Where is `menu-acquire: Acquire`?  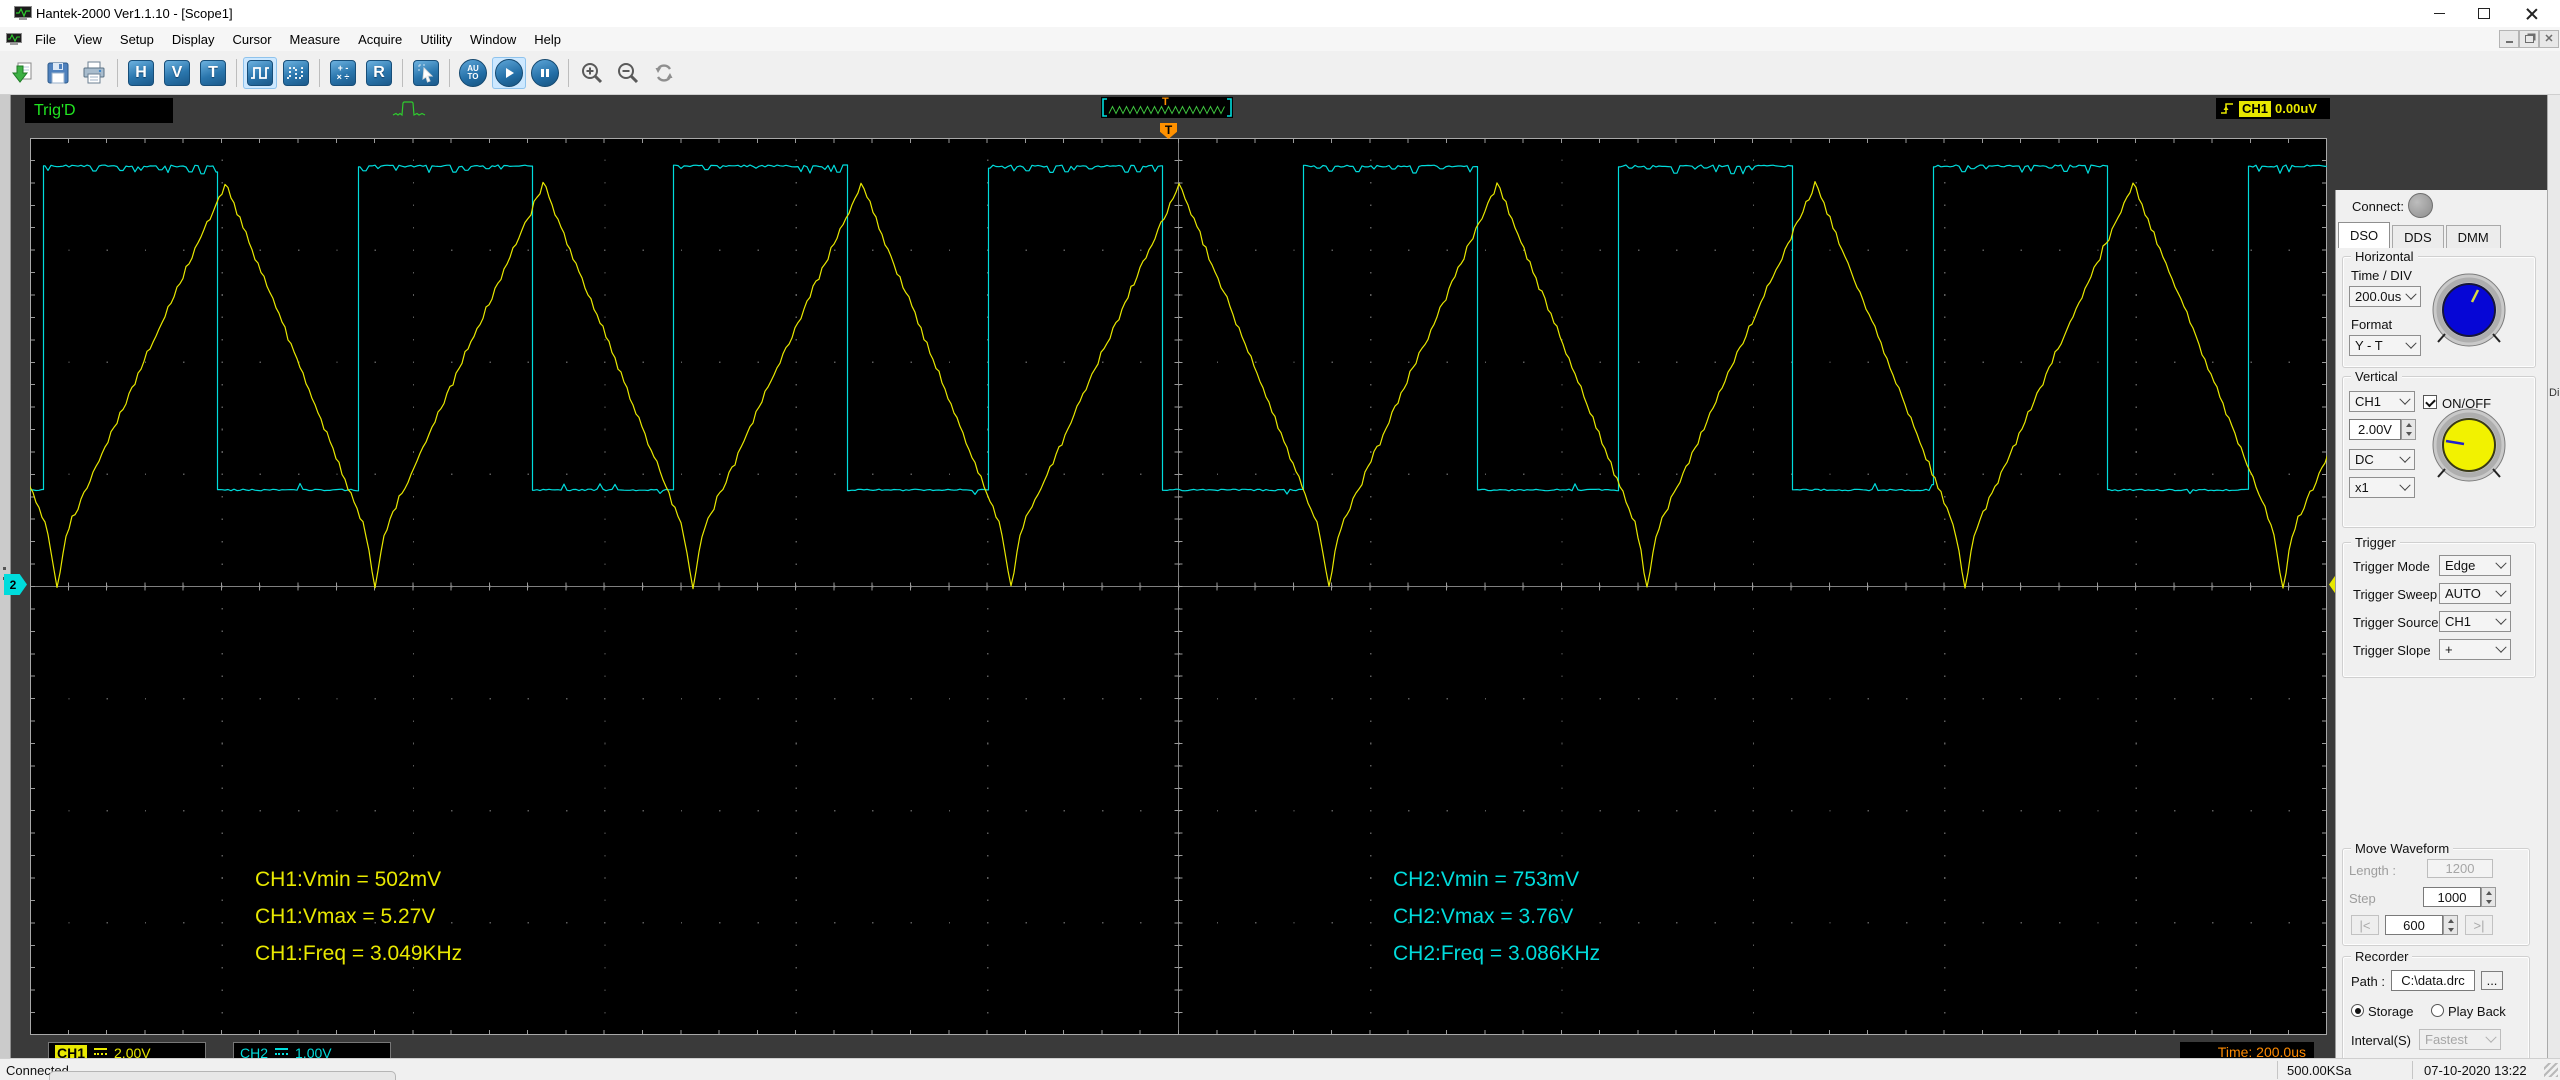
menu-acquire: Acquire is located at coordinates (380, 39).